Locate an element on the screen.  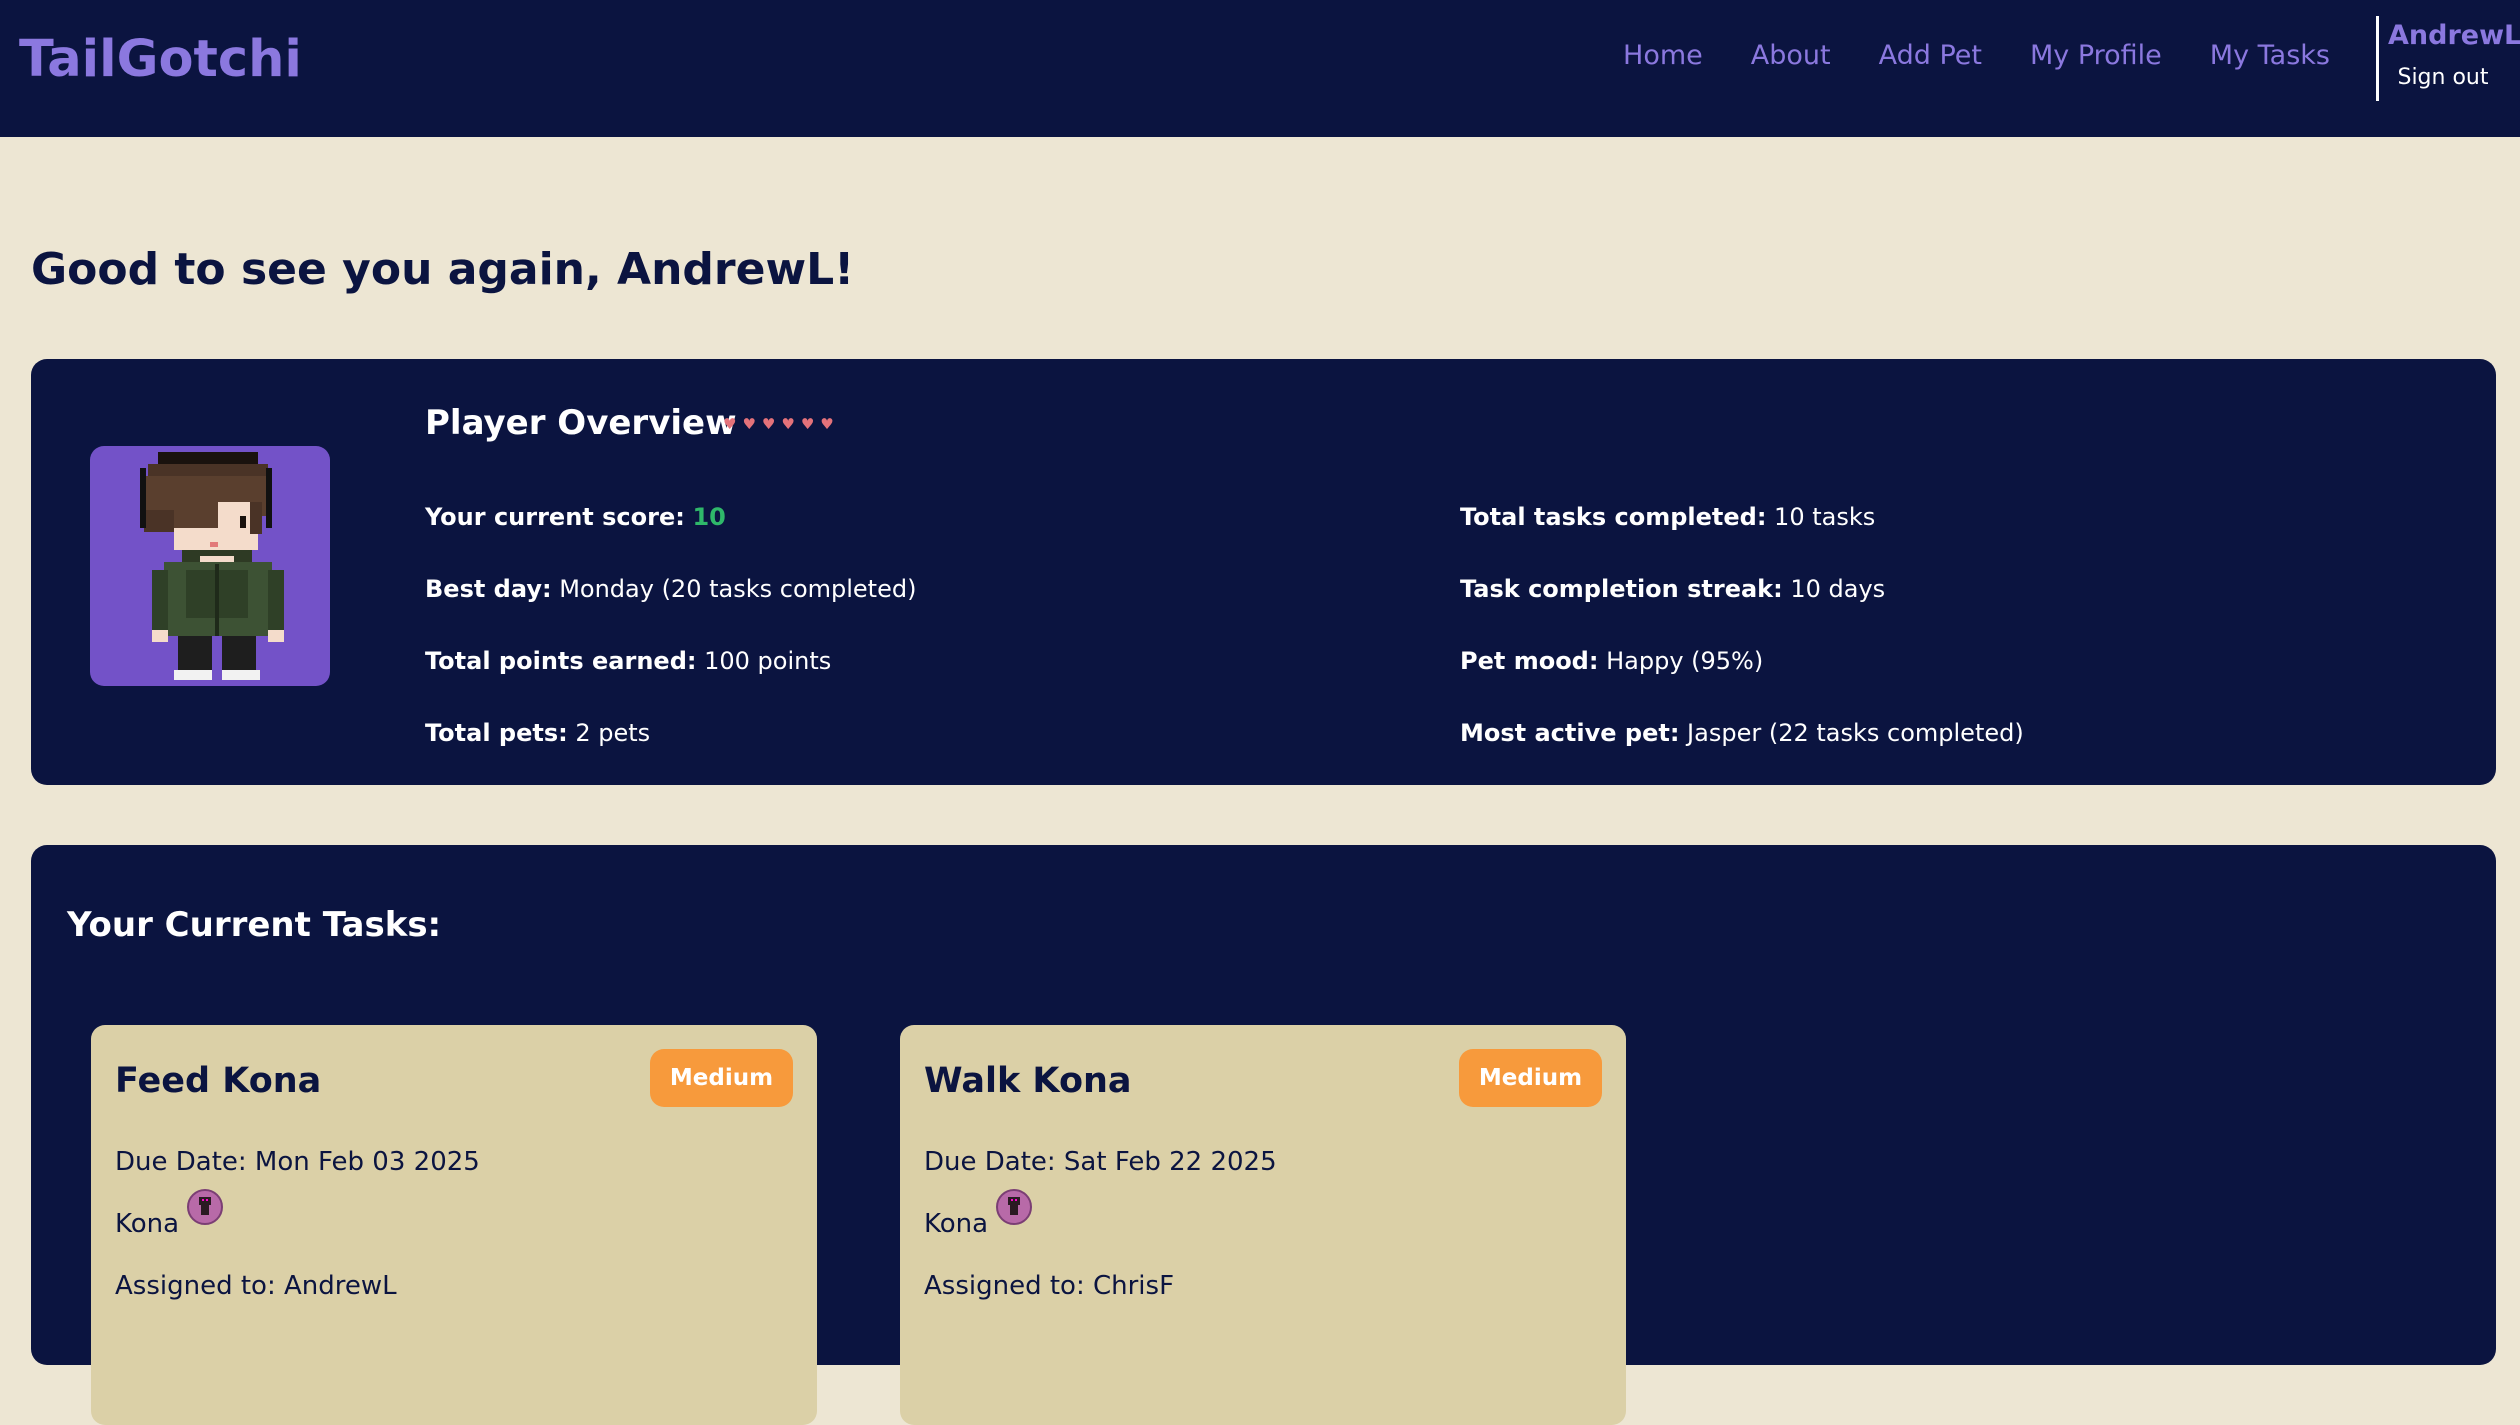
stat-label: Your current score: is located at coordinates (555, 517).